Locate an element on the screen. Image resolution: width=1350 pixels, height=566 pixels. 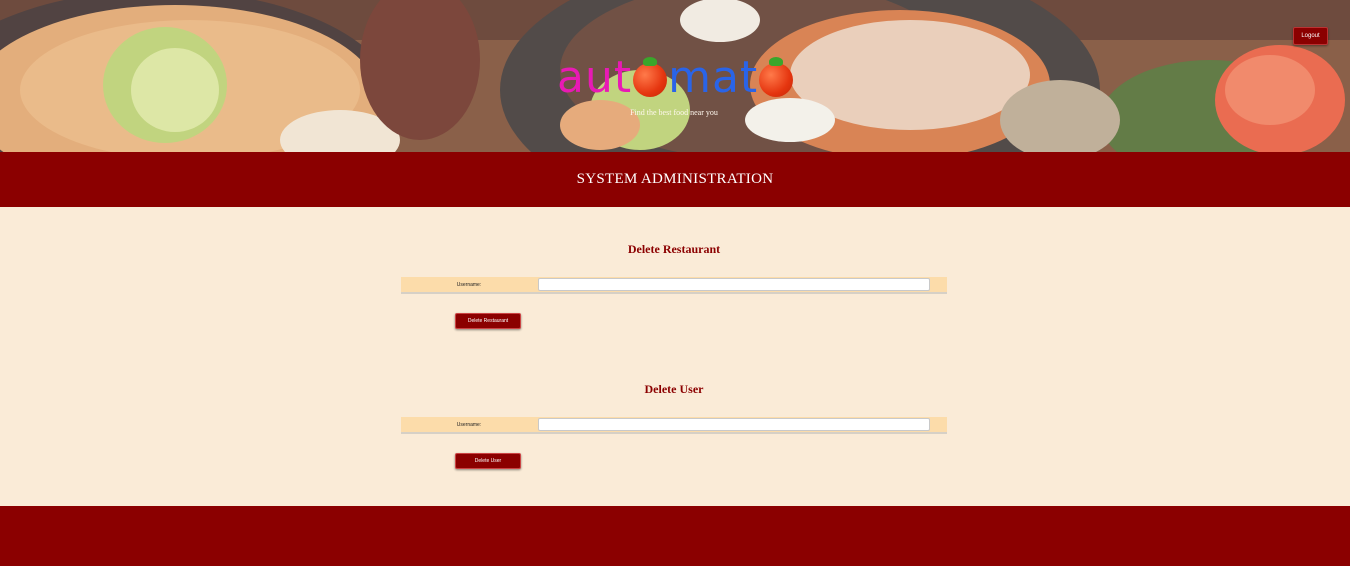
delete-user-button: Delete User is located at coordinates (488, 461).